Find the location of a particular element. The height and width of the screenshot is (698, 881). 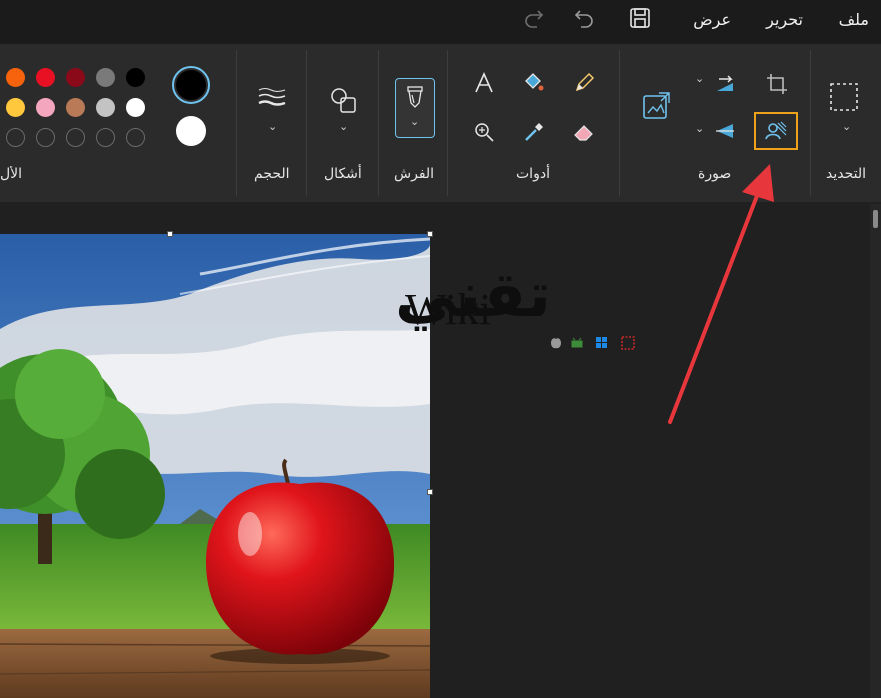

fill-bucket-icon is located at coordinates (534, 83).